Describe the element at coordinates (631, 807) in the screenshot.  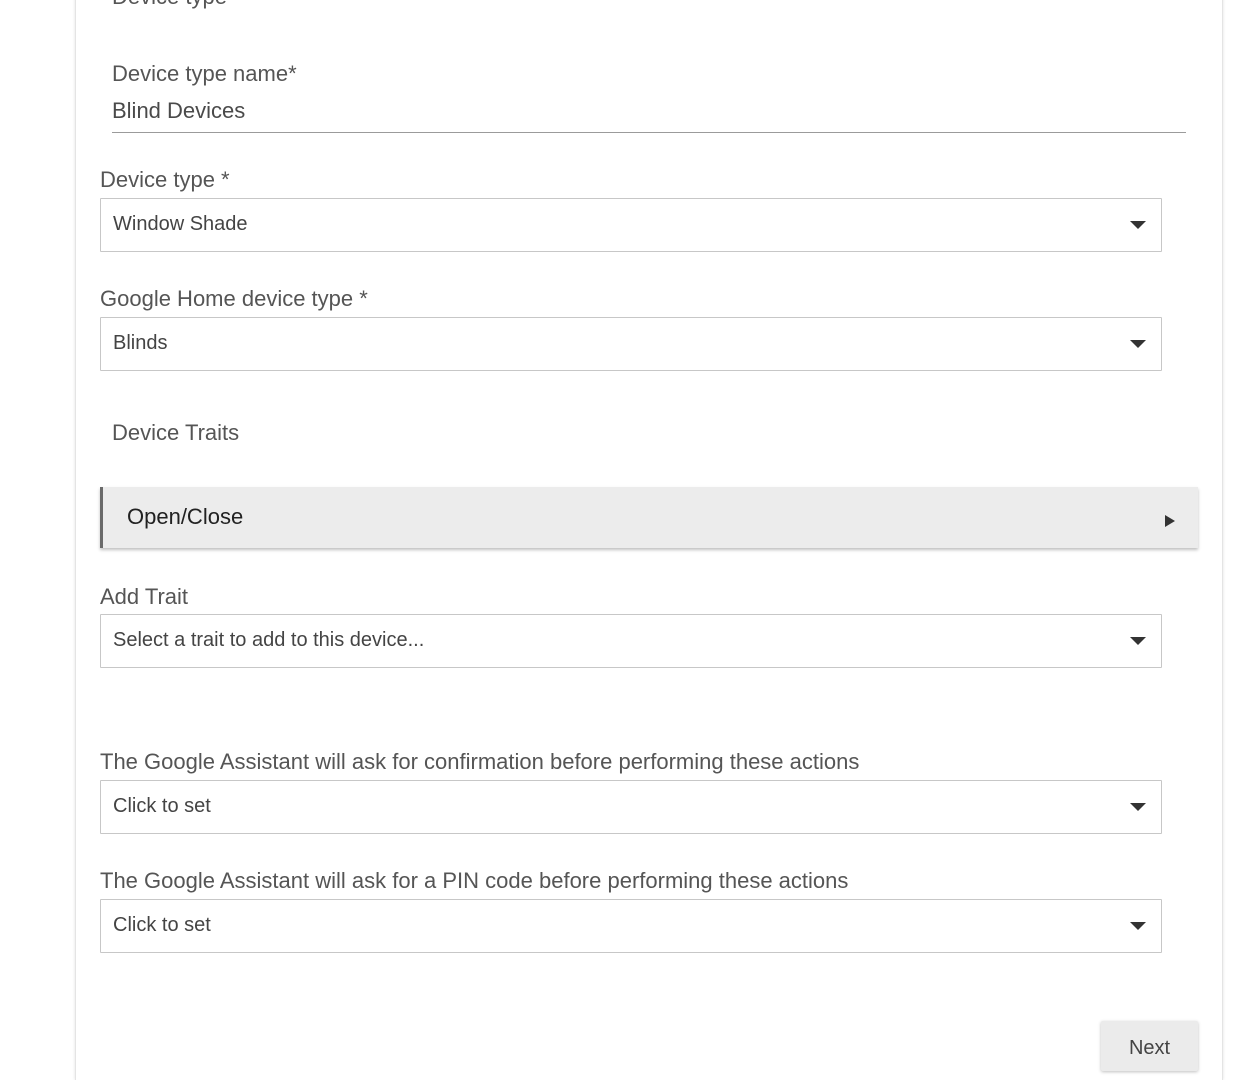
I see `confirmation-select: Click to set` at that location.